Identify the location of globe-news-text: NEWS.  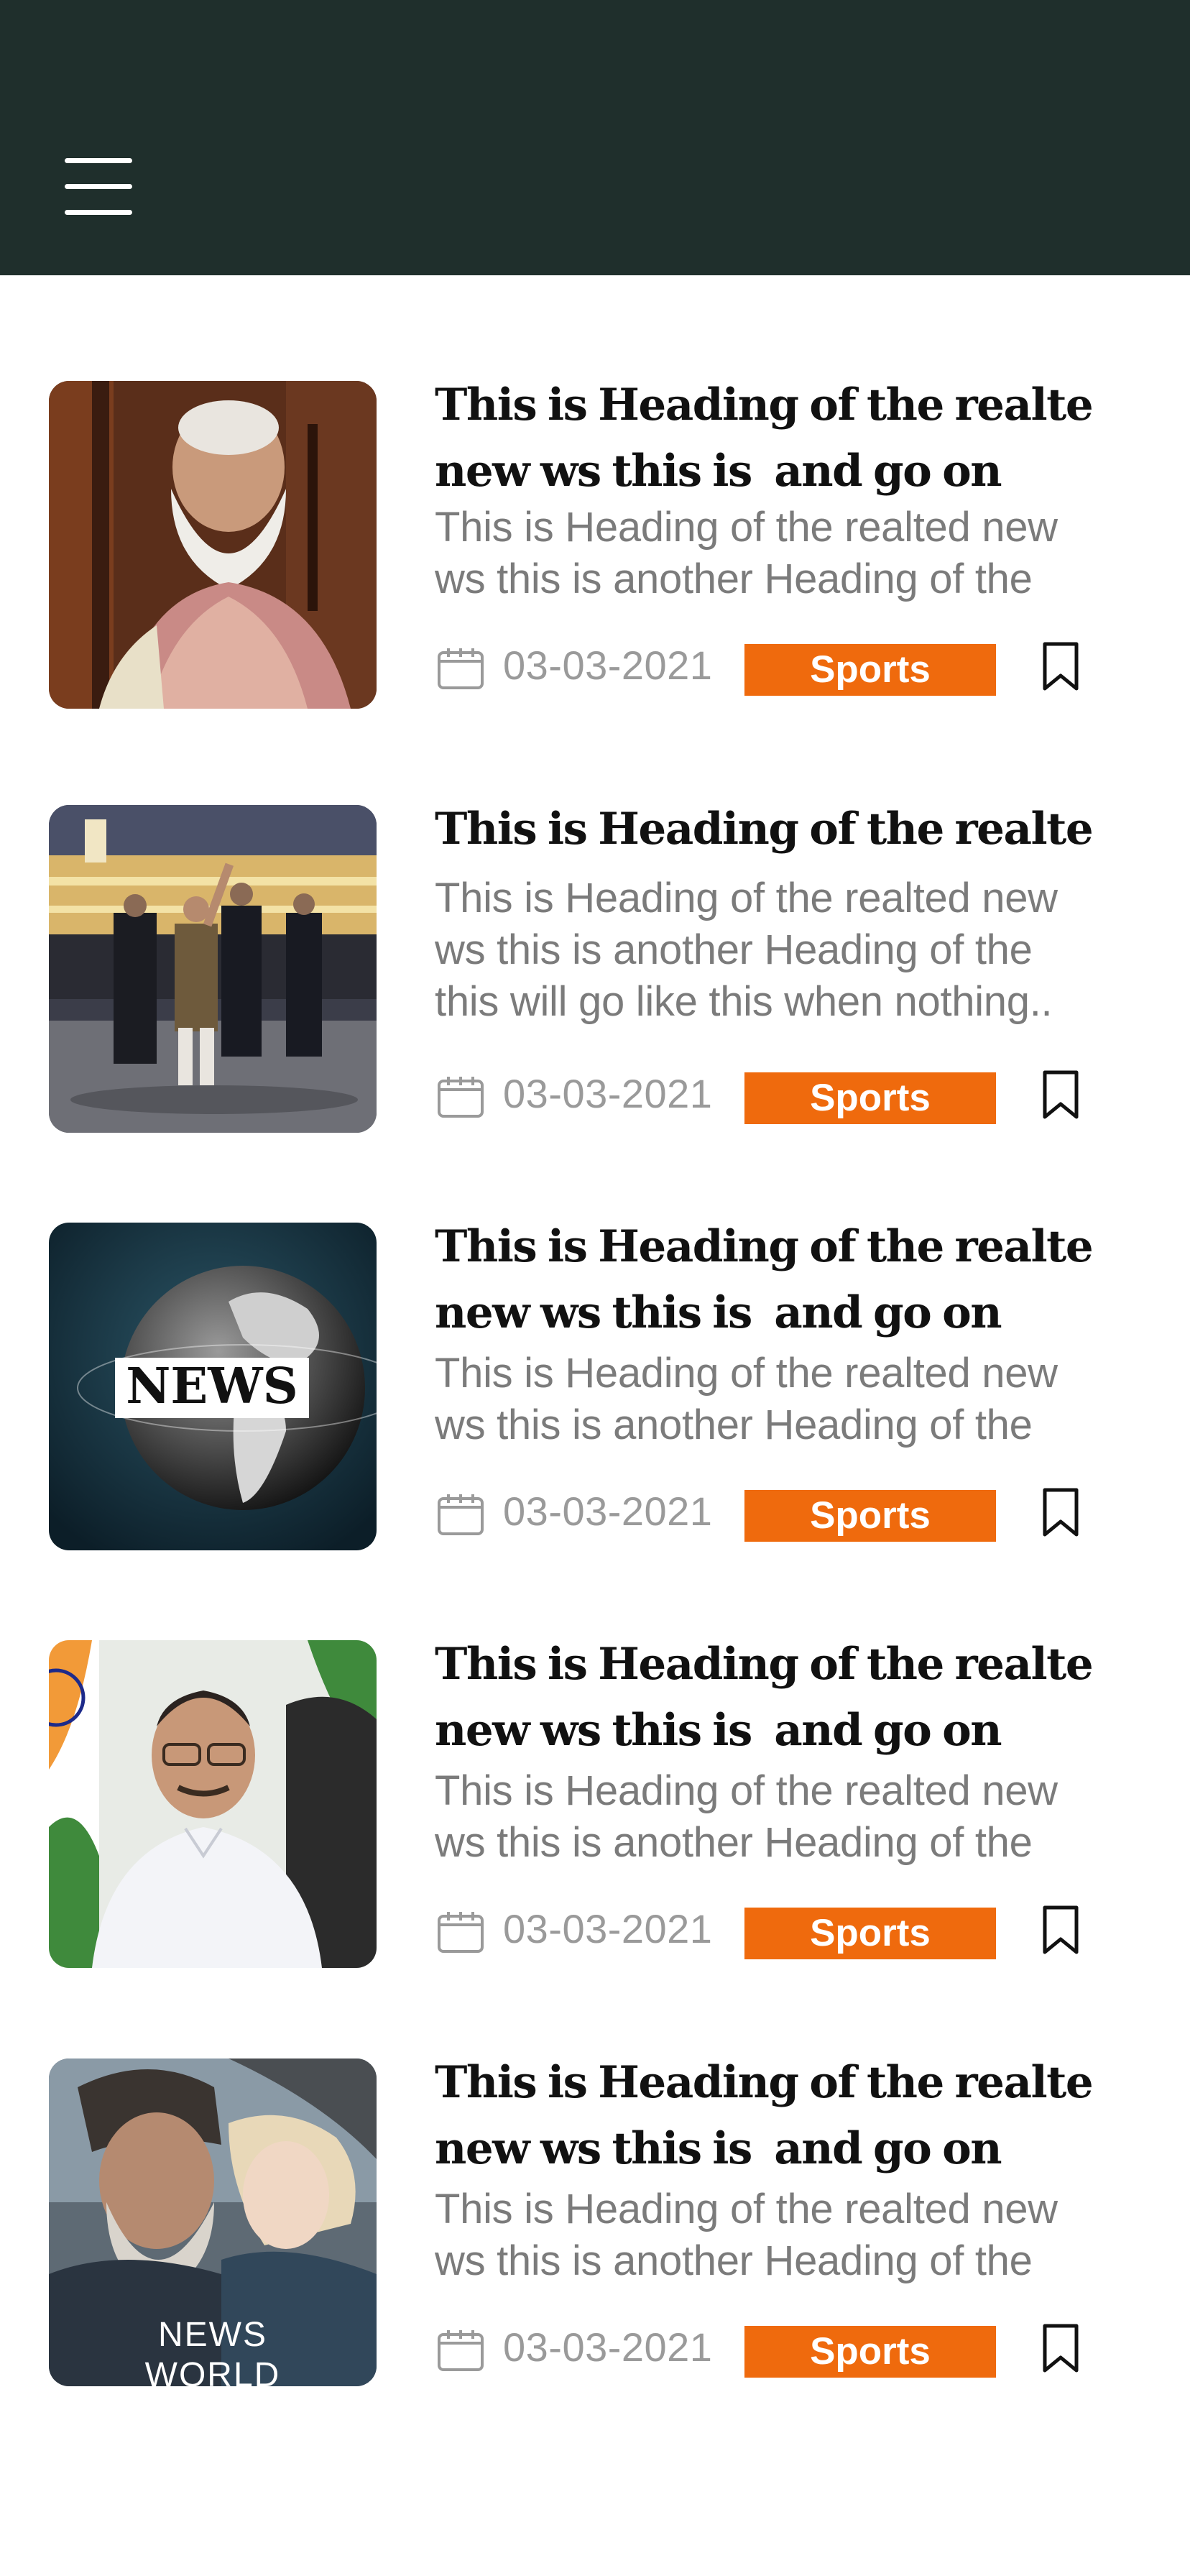
(212, 1386).